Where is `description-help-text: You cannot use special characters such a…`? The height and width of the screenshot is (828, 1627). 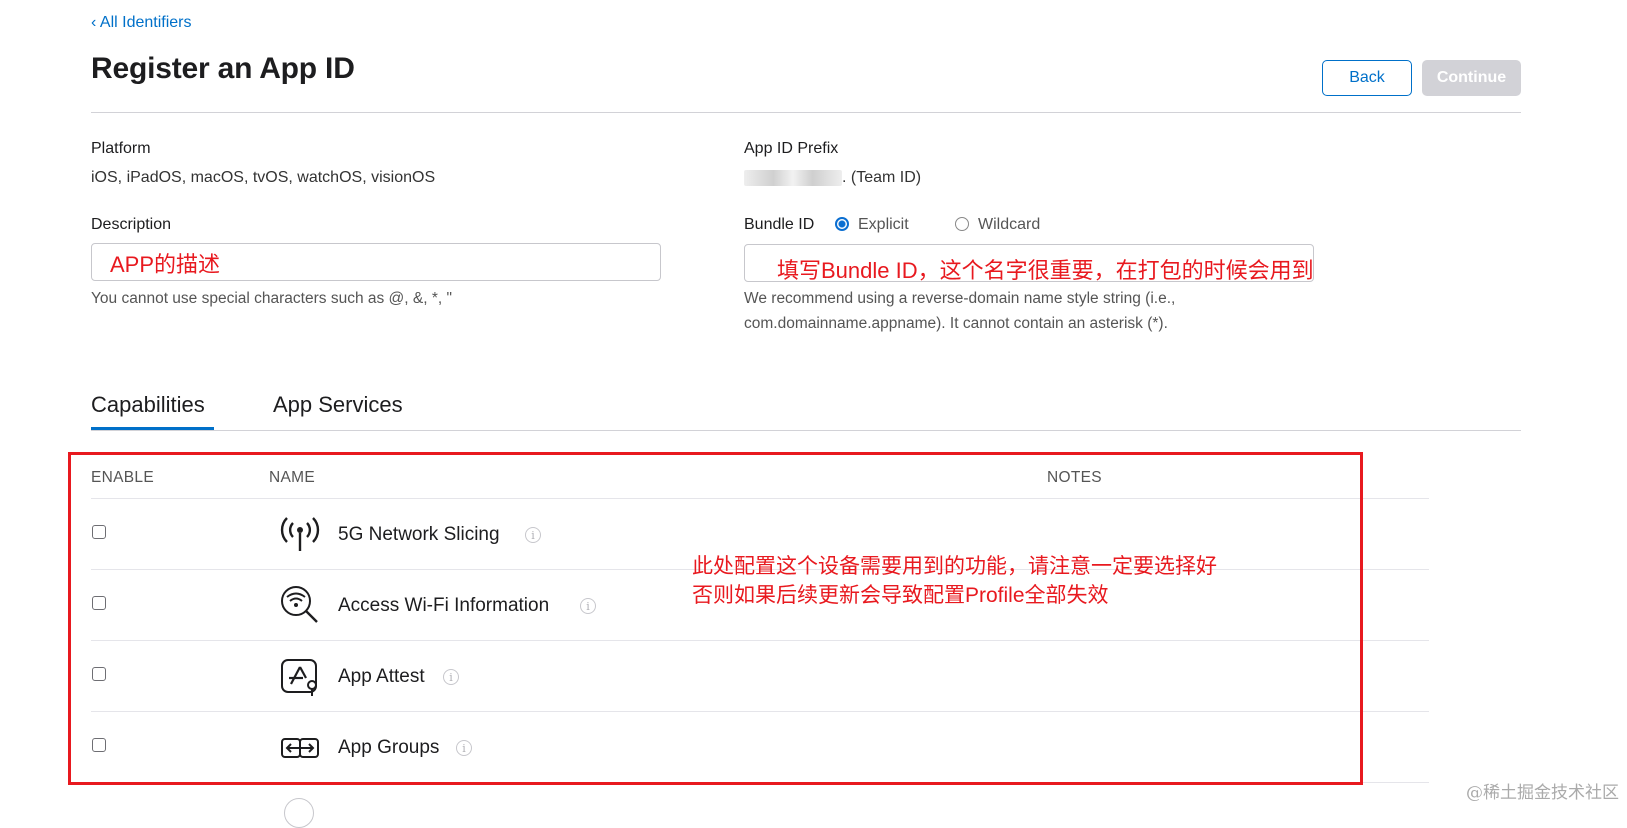 description-help-text: You cannot use special characters such a… is located at coordinates (271, 298).